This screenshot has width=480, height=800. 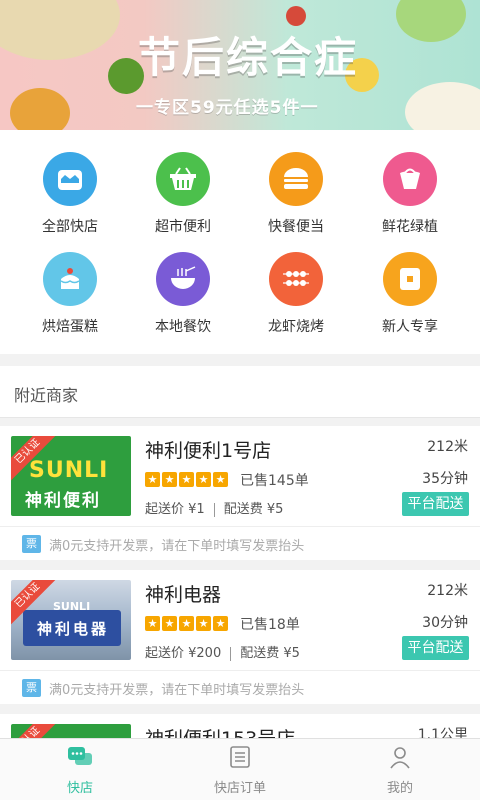 What do you see at coordinates (80, 770) in the screenshot?
I see `tab-shop: 快店` at bounding box center [80, 770].